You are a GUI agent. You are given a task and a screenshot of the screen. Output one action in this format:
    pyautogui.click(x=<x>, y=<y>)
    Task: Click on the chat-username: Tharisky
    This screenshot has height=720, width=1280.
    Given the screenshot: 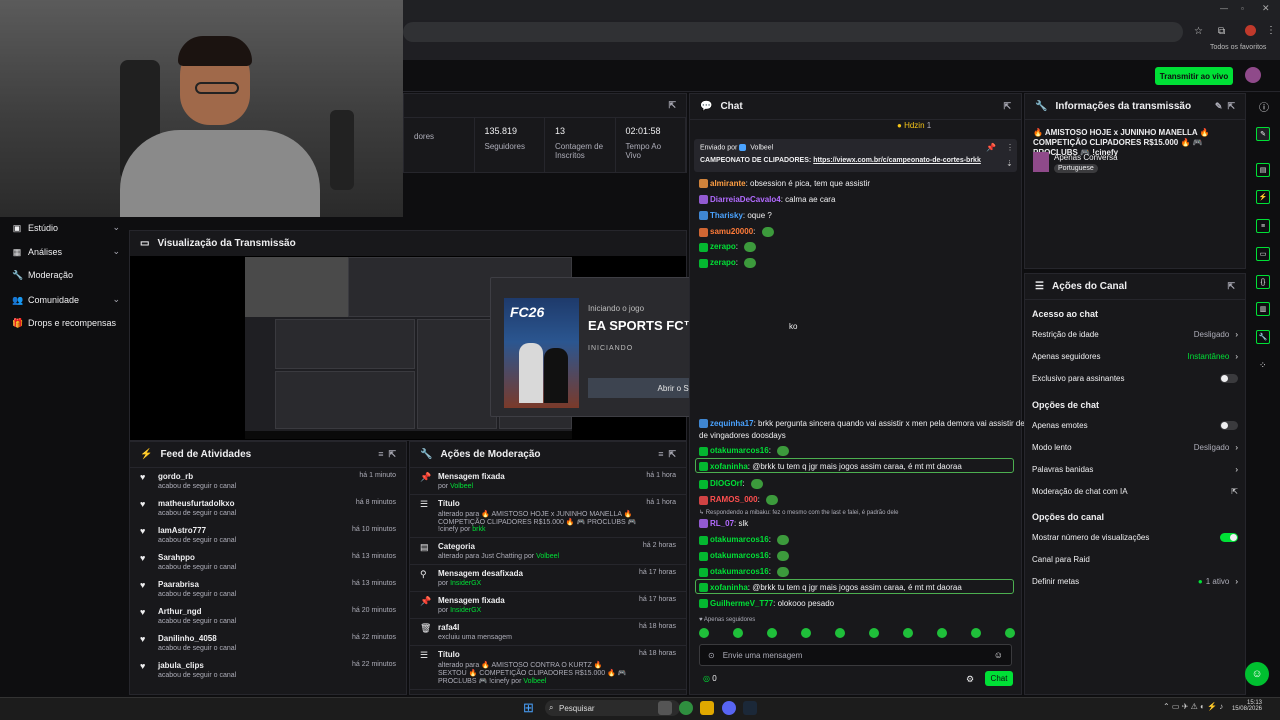 What is the action you would take?
    pyautogui.click(x=726, y=215)
    